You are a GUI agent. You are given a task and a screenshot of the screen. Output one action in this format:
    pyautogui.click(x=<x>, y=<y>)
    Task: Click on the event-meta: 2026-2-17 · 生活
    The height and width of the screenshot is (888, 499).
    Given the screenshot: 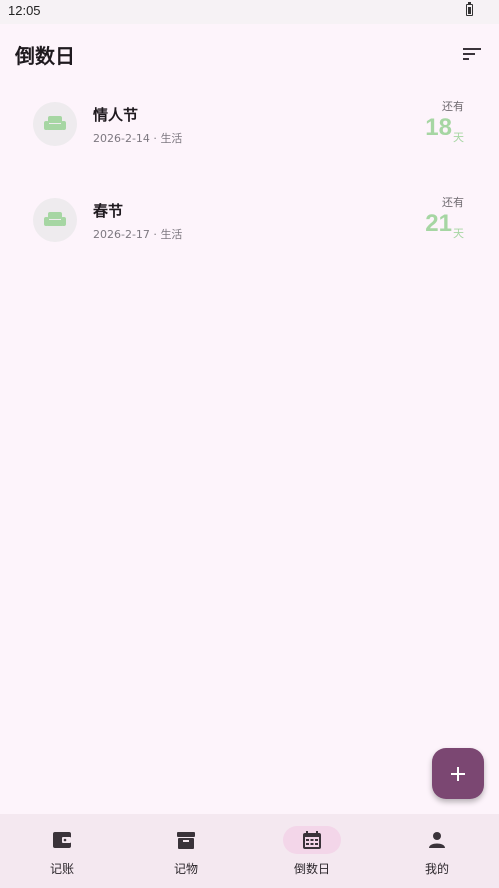 What is the action you would take?
    pyautogui.click(x=138, y=234)
    